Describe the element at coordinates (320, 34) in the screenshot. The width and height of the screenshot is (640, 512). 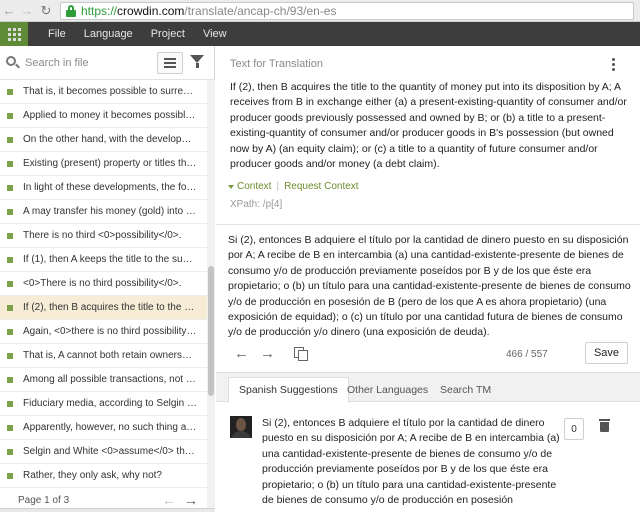
I see `app-menubar: File Language Project View` at that location.